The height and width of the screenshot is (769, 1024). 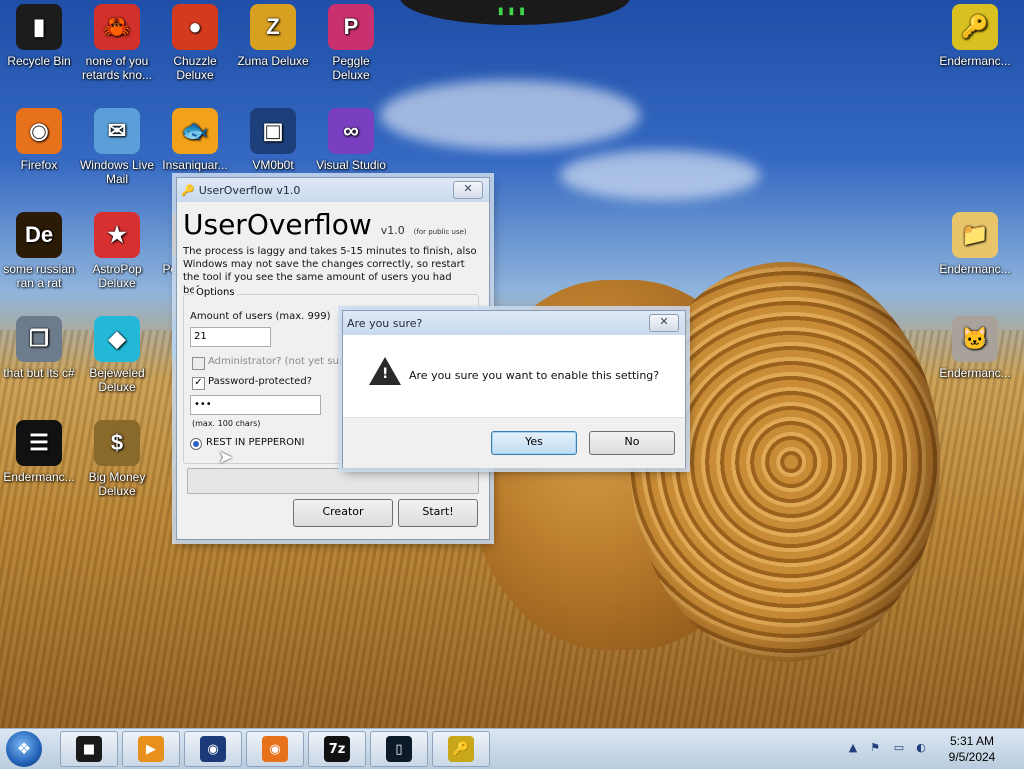 What do you see at coordinates (972, 749) in the screenshot?
I see `clock: 5:31 AM 9/5/2024` at bounding box center [972, 749].